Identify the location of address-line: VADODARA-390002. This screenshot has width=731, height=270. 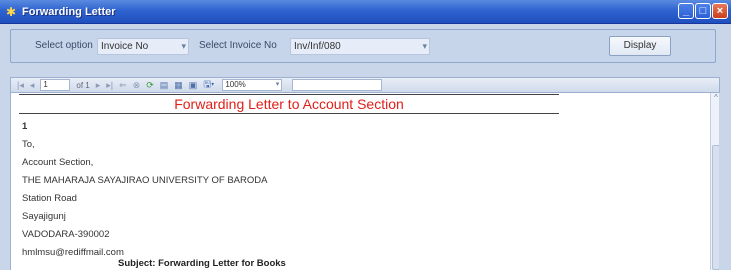
(66, 234).